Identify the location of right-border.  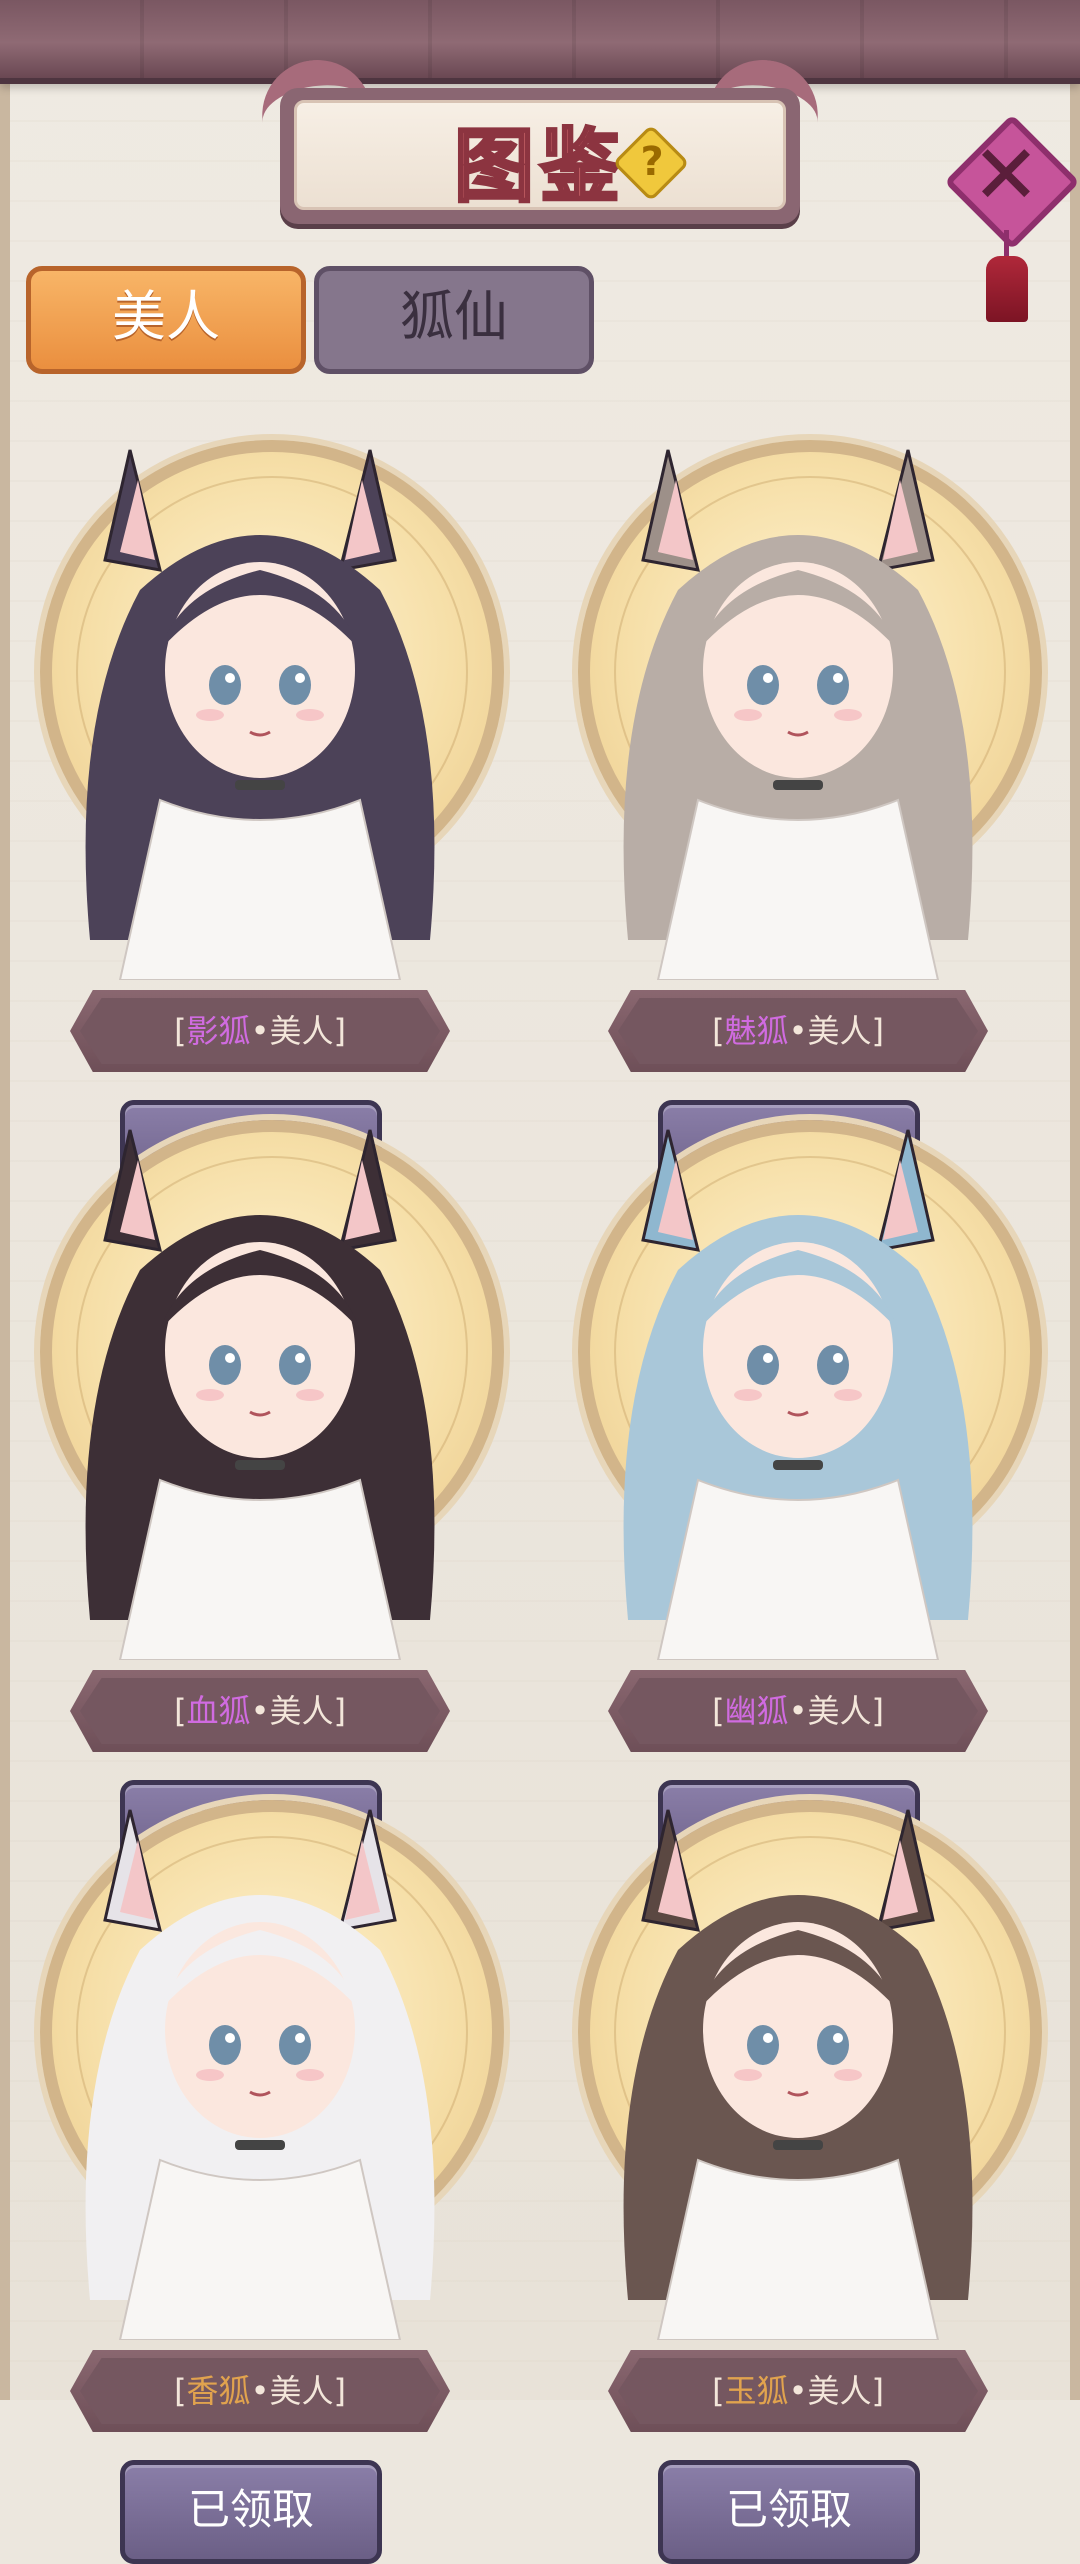
(1075, 1220).